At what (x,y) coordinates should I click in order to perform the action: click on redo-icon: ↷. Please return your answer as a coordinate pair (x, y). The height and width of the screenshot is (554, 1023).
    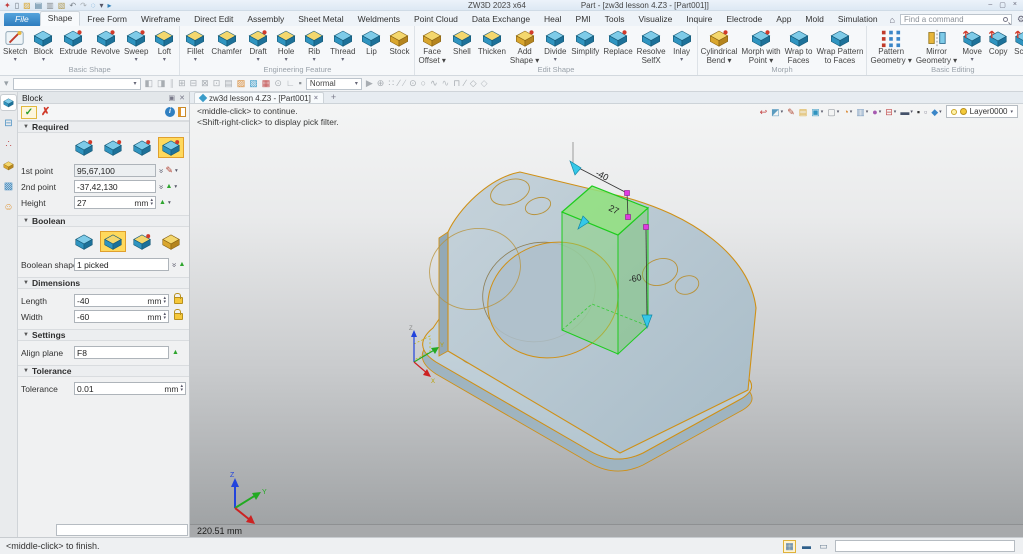
    Looking at the image, I should click on (83, 5).